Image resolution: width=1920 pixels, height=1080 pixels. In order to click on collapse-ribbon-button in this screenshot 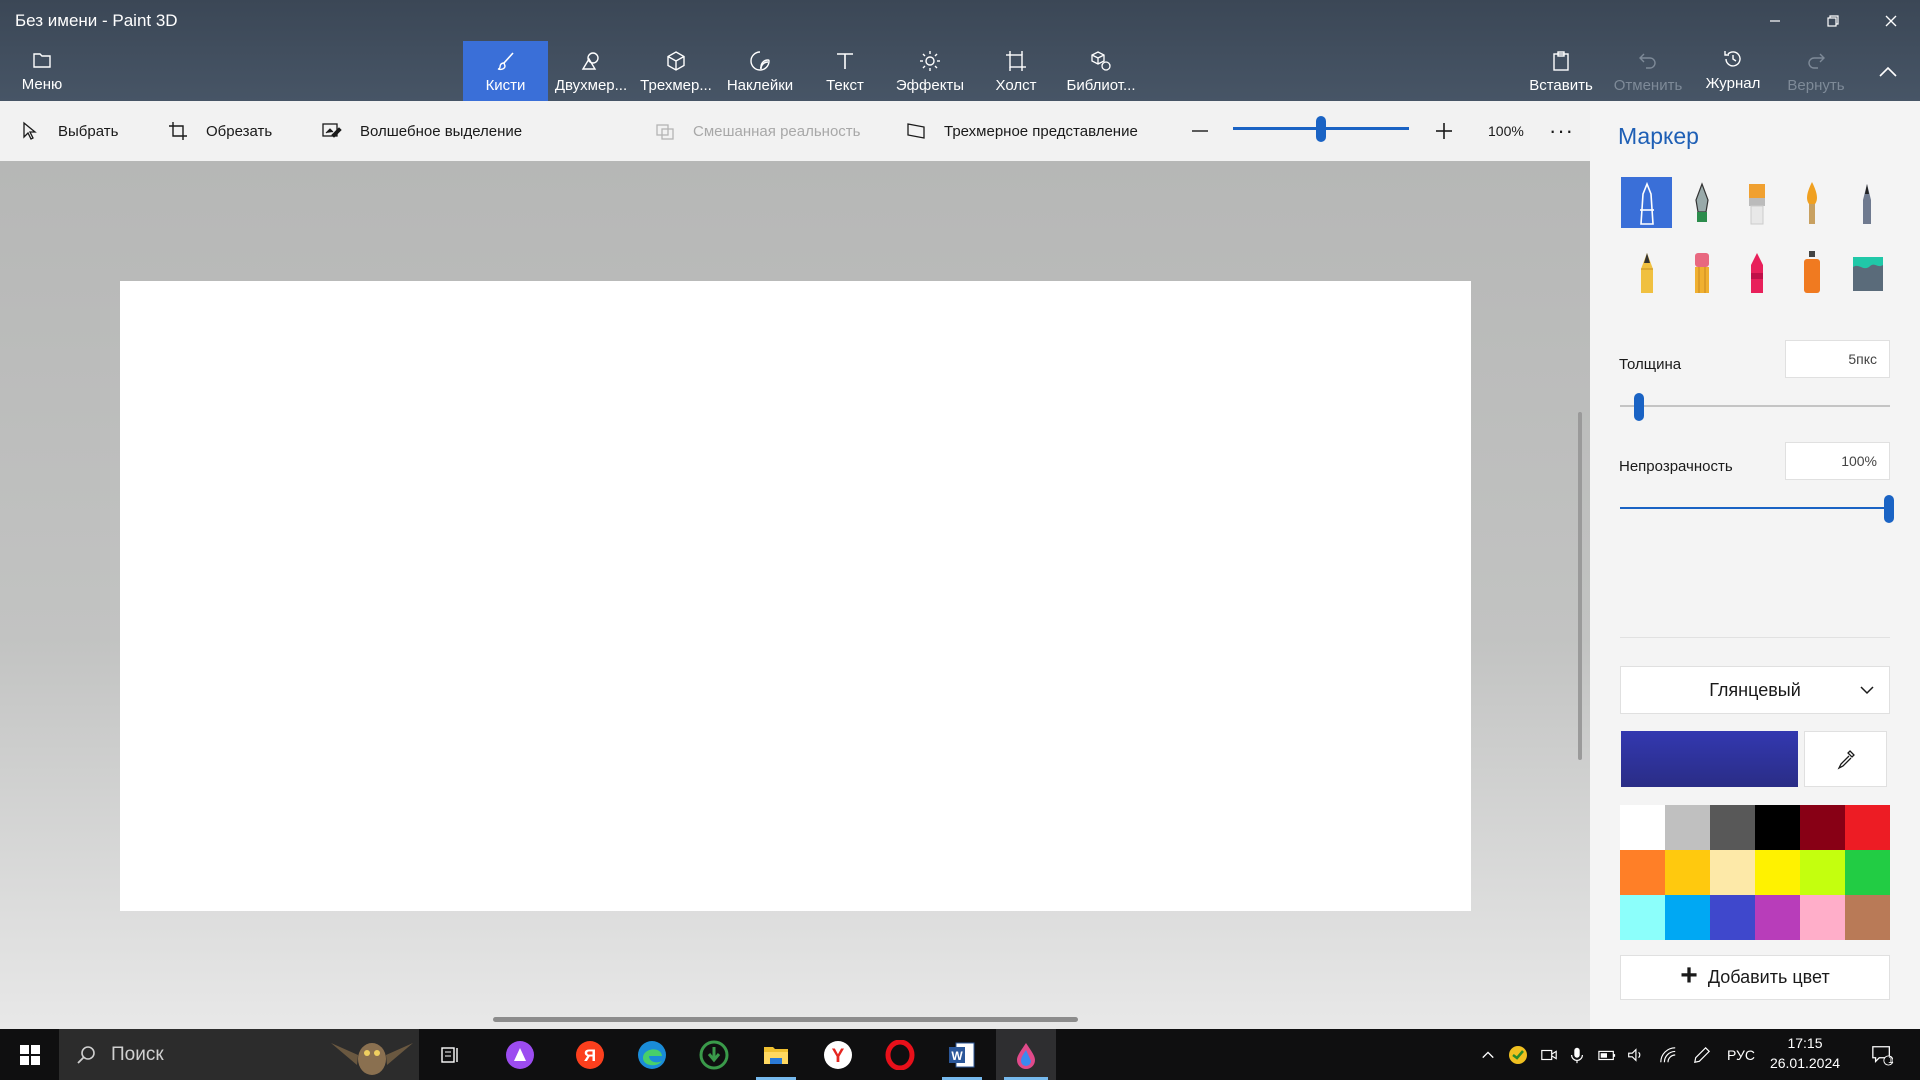, I will do `click(1888, 71)`.